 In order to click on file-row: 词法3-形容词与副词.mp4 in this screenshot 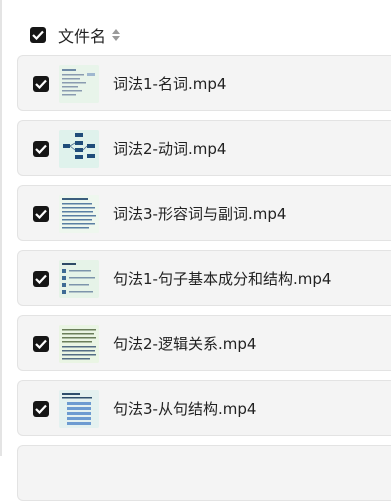, I will do `click(204, 213)`.